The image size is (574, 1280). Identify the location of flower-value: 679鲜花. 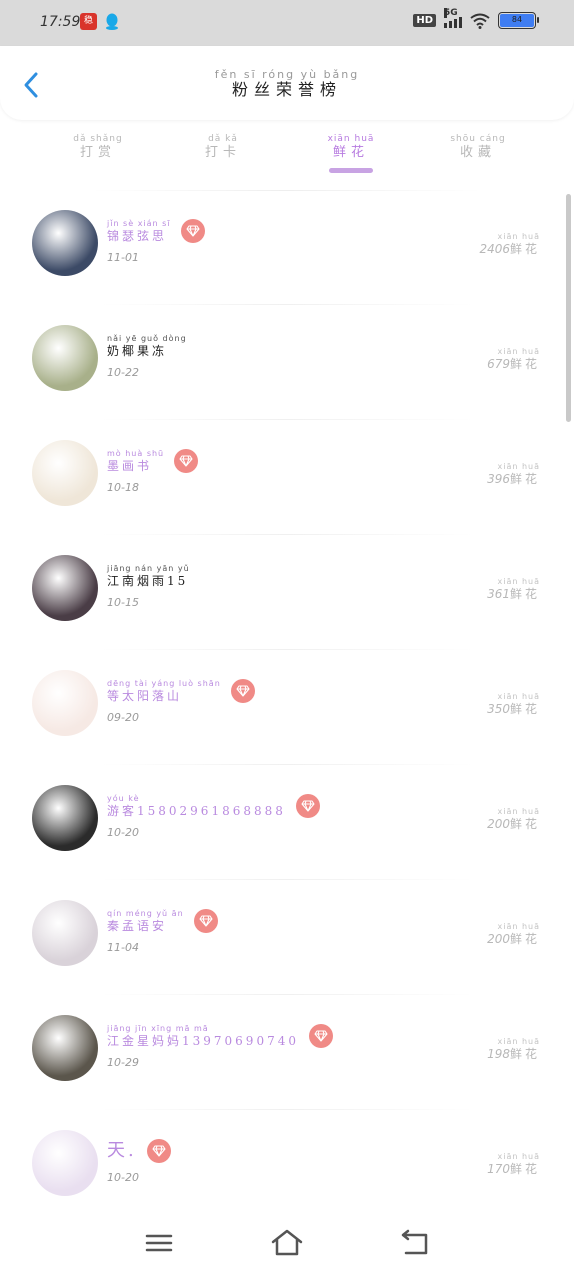
(513, 364).